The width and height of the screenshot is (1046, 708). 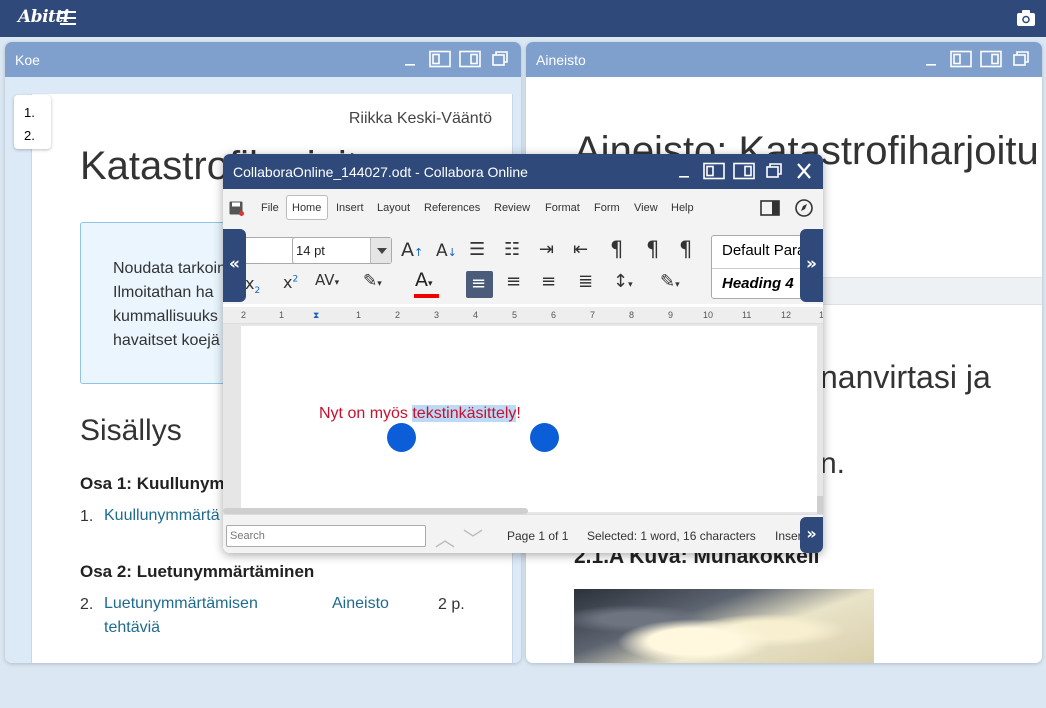 What do you see at coordinates (37, 112) in the screenshot?
I see `toc-item: 1.` at bounding box center [37, 112].